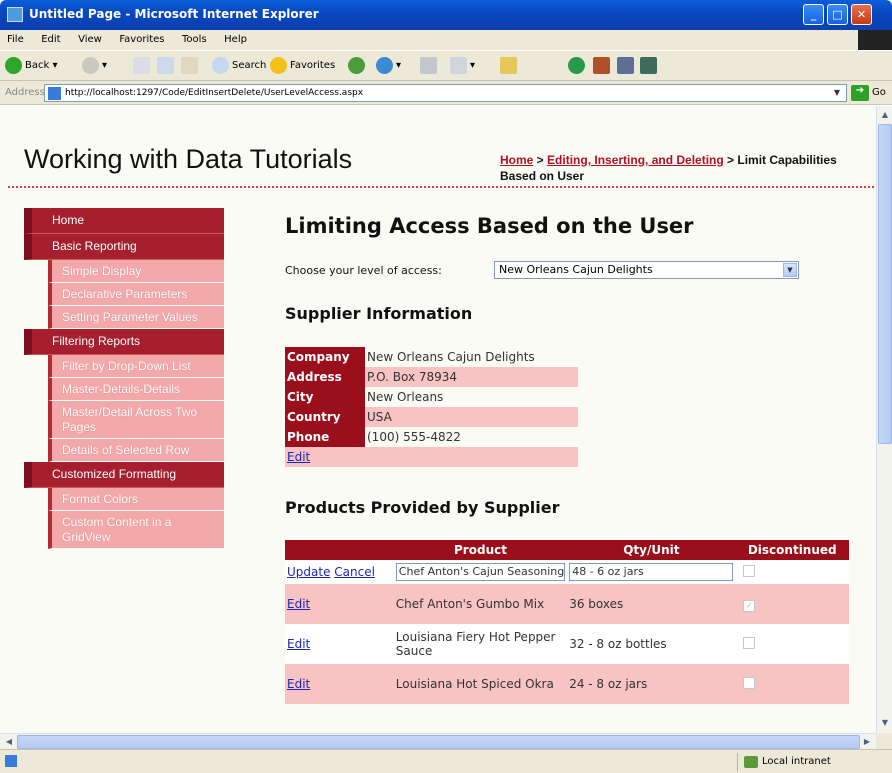  What do you see at coordinates (191, 66) in the screenshot?
I see `home-button` at bounding box center [191, 66].